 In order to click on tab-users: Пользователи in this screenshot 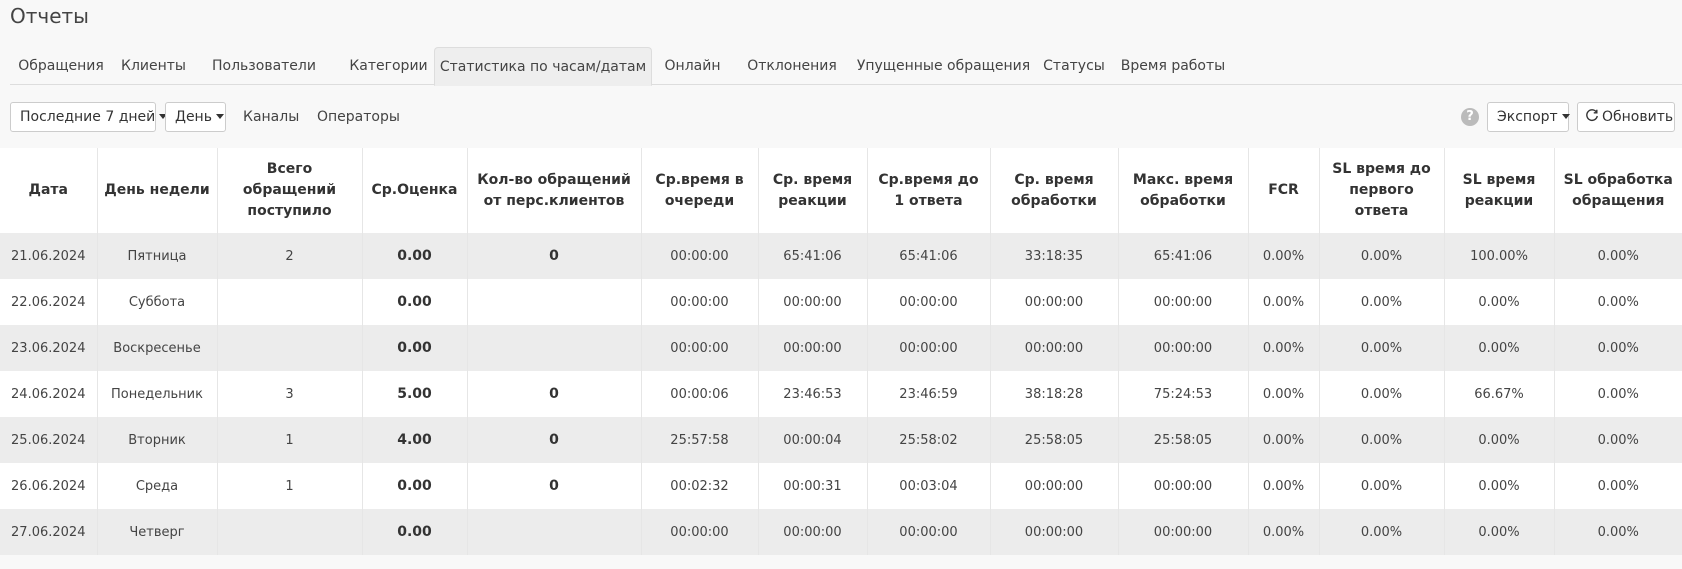, I will do `click(264, 66)`.